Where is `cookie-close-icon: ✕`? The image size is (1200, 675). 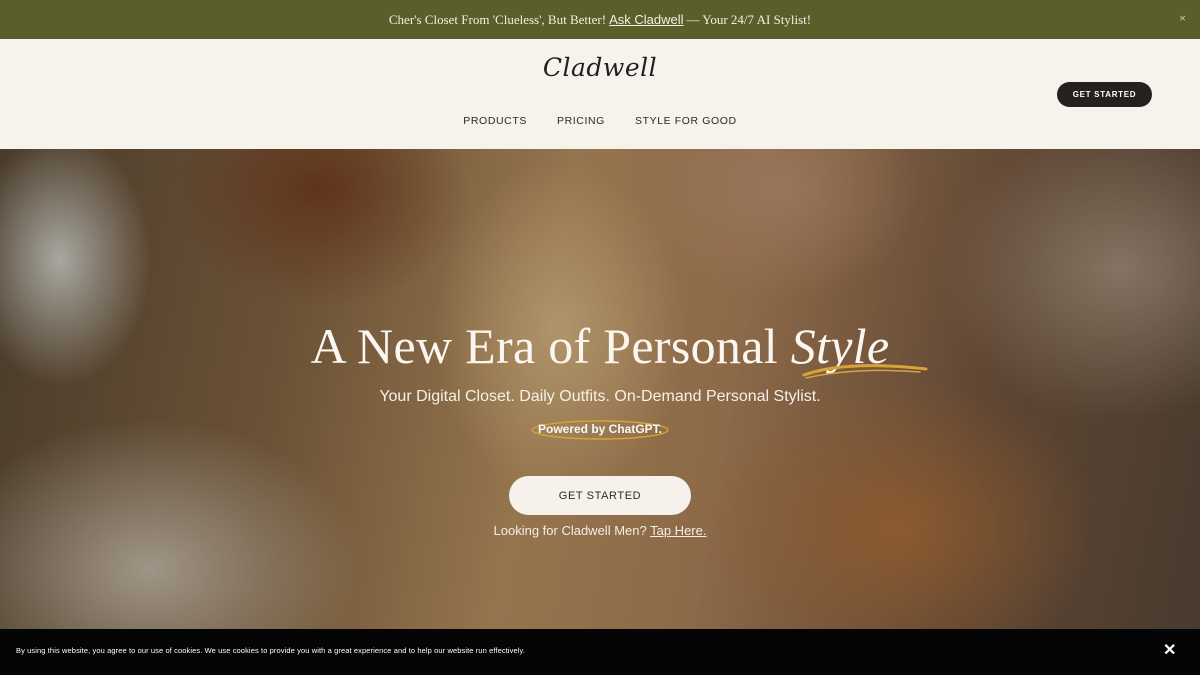 cookie-close-icon: ✕ is located at coordinates (1169, 651).